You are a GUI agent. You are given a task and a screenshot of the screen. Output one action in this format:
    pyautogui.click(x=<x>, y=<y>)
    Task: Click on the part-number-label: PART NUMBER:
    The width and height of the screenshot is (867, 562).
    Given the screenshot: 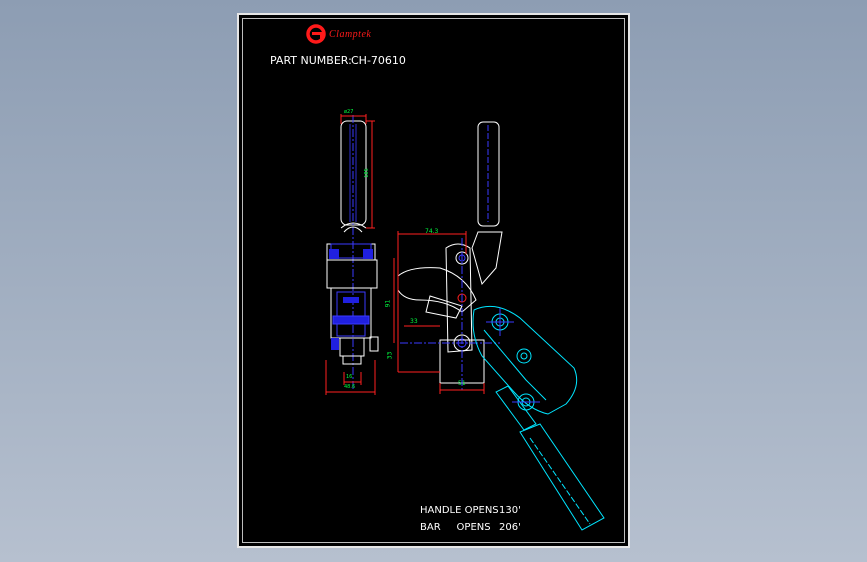 What is the action you would take?
    pyautogui.click(x=311, y=60)
    